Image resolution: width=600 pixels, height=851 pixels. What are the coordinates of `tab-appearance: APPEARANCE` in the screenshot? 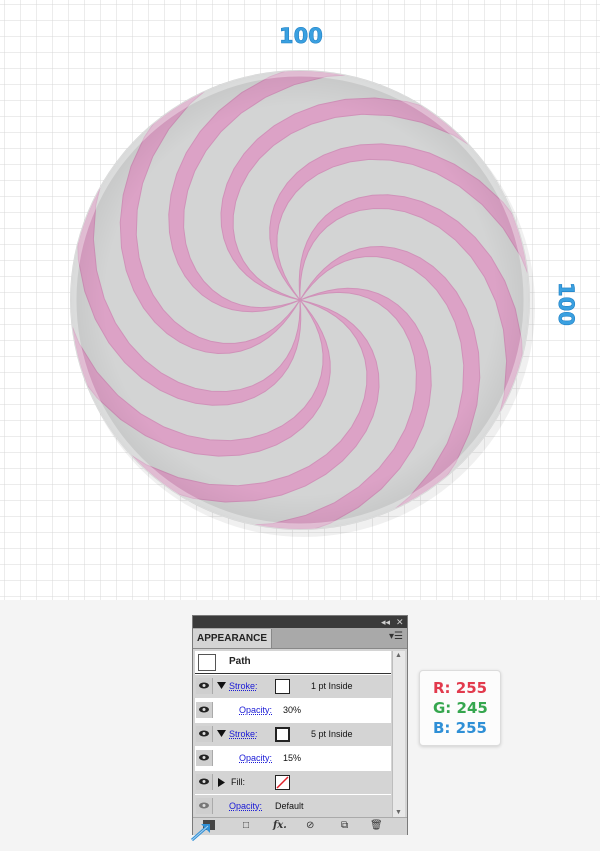 It's located at (232, 638).